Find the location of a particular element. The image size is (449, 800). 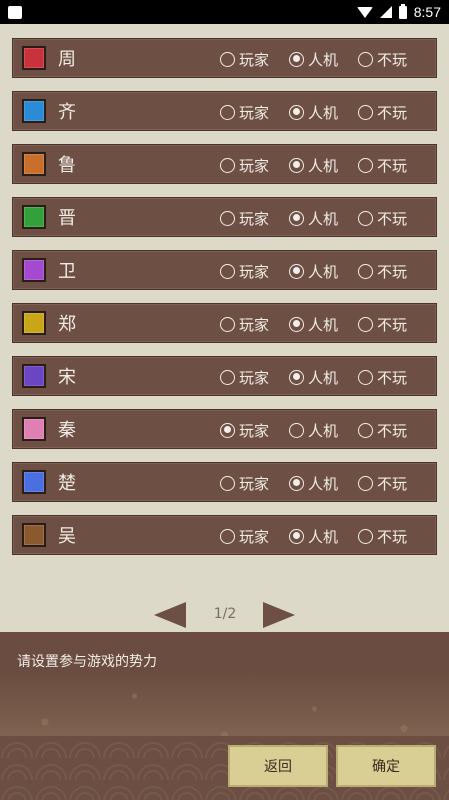

page-indicator: 1/2 is located at coordinates (225, 614).